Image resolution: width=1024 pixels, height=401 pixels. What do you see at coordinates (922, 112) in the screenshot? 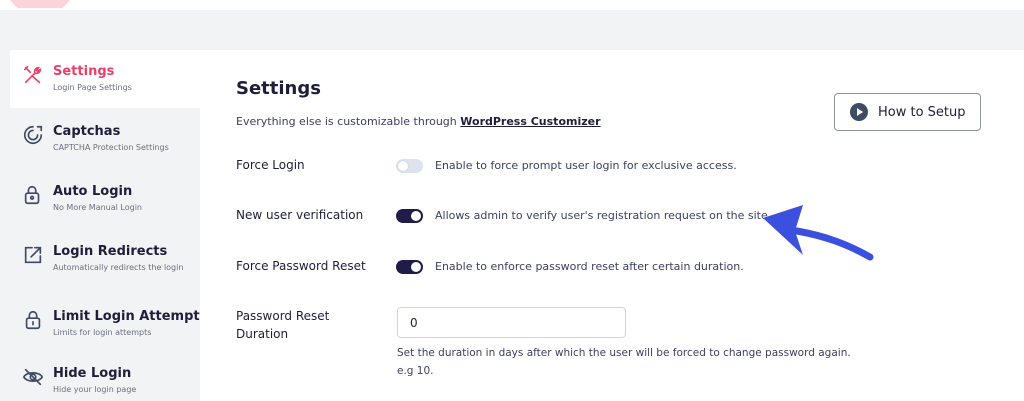
I see `how-to-setup-label: How to Setup` at bounding box center [922, 112].